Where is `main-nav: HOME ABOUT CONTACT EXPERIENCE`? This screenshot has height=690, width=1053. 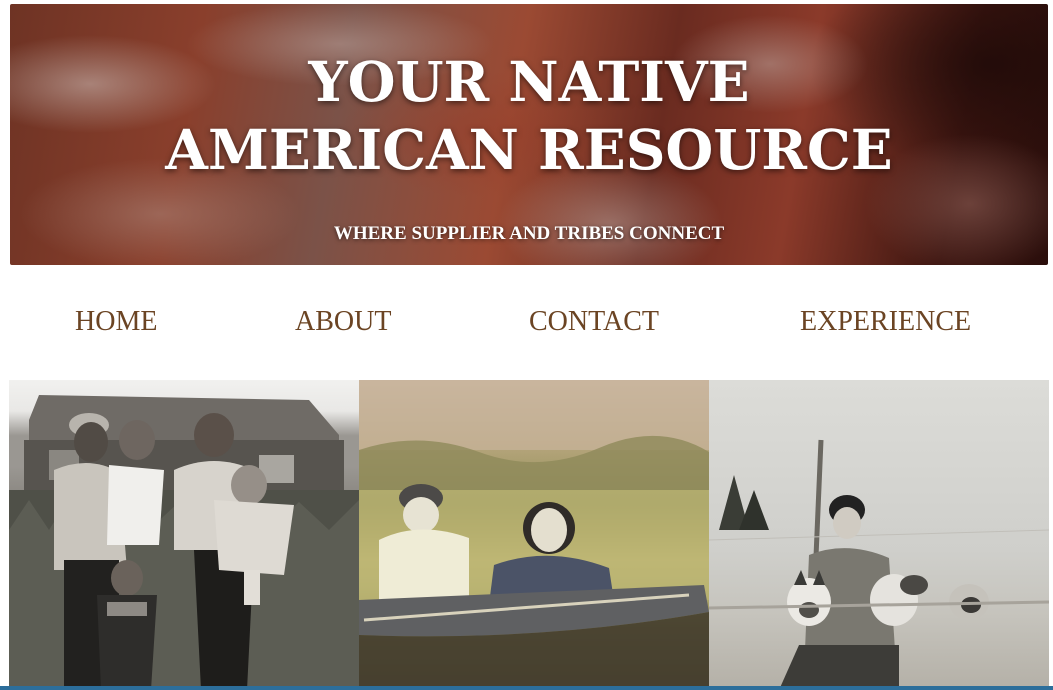
main-nav: HOME ABOUT CONTACT EXPERIENCE is located at coordinates (526, 324).